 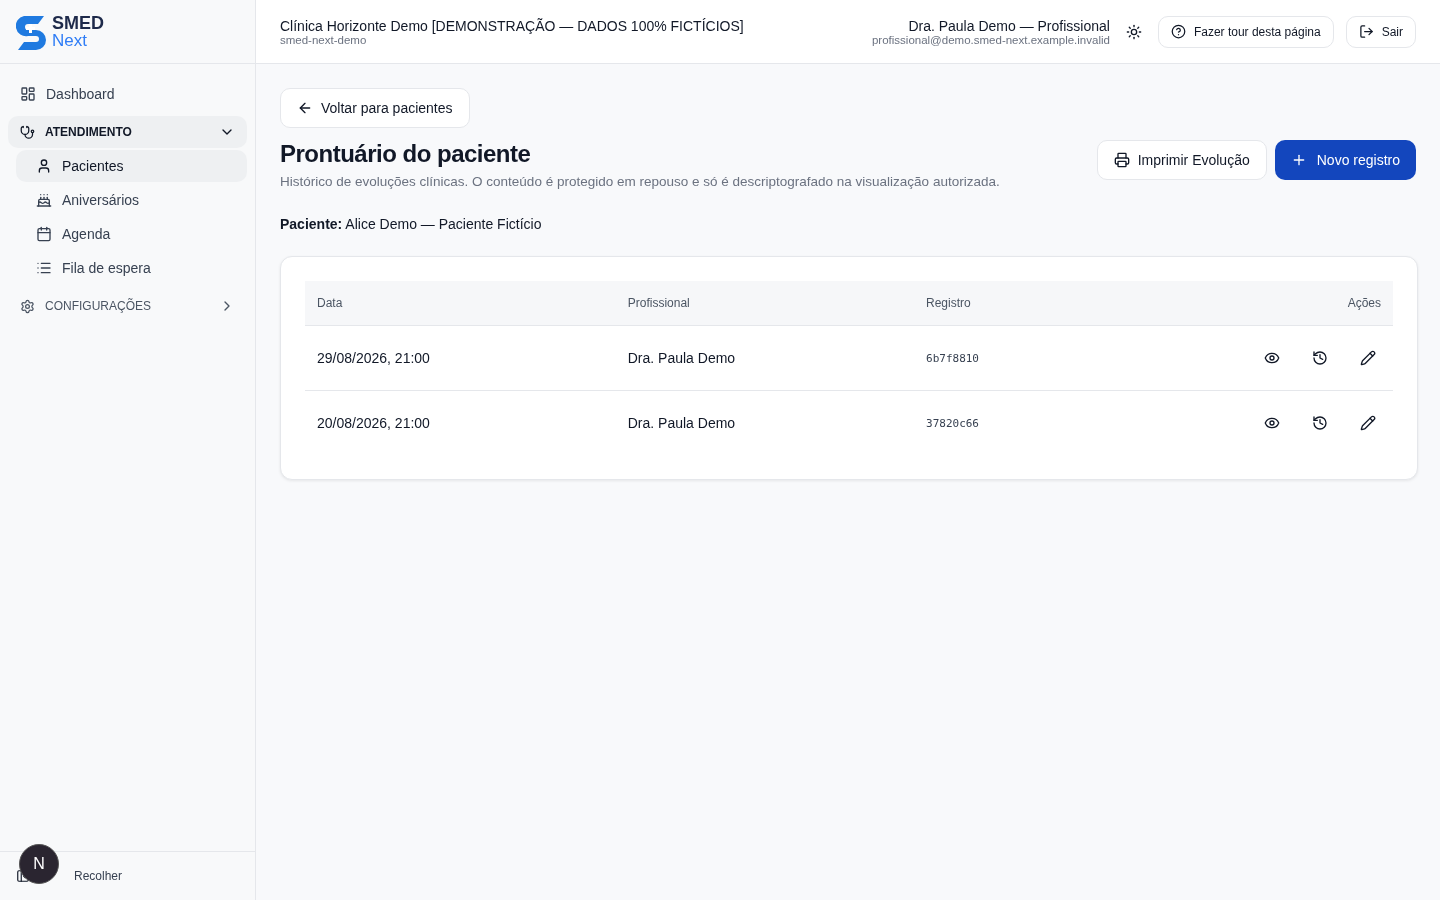 What do you see at coordinates (78, 23) in the screenshot?
I see `brand-name: SMED` at bounding box center [78, 23].